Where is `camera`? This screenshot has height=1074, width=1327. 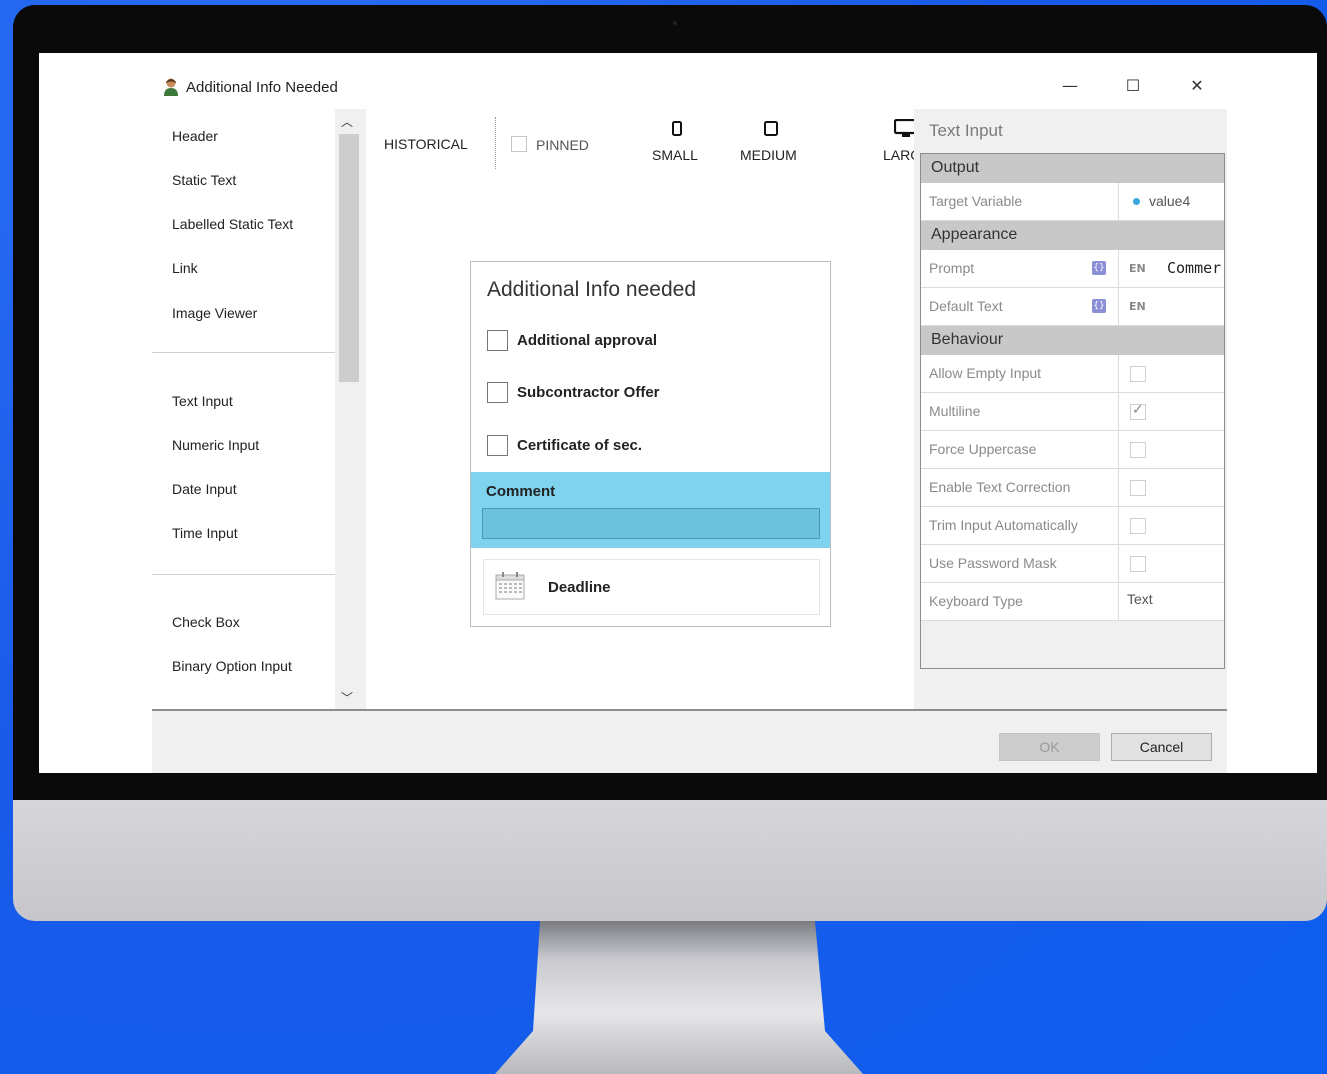
camera is located at coordinates (675, 23).